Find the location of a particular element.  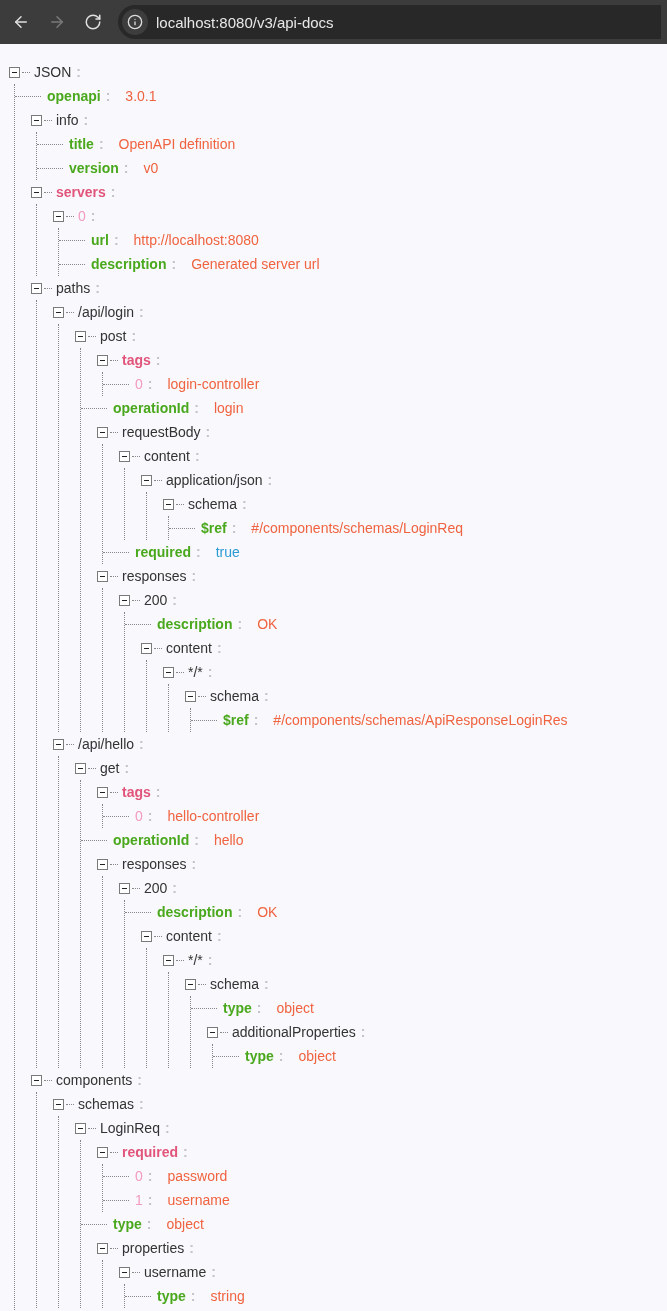

json-key: openapi is located at coordinates (74, 96).